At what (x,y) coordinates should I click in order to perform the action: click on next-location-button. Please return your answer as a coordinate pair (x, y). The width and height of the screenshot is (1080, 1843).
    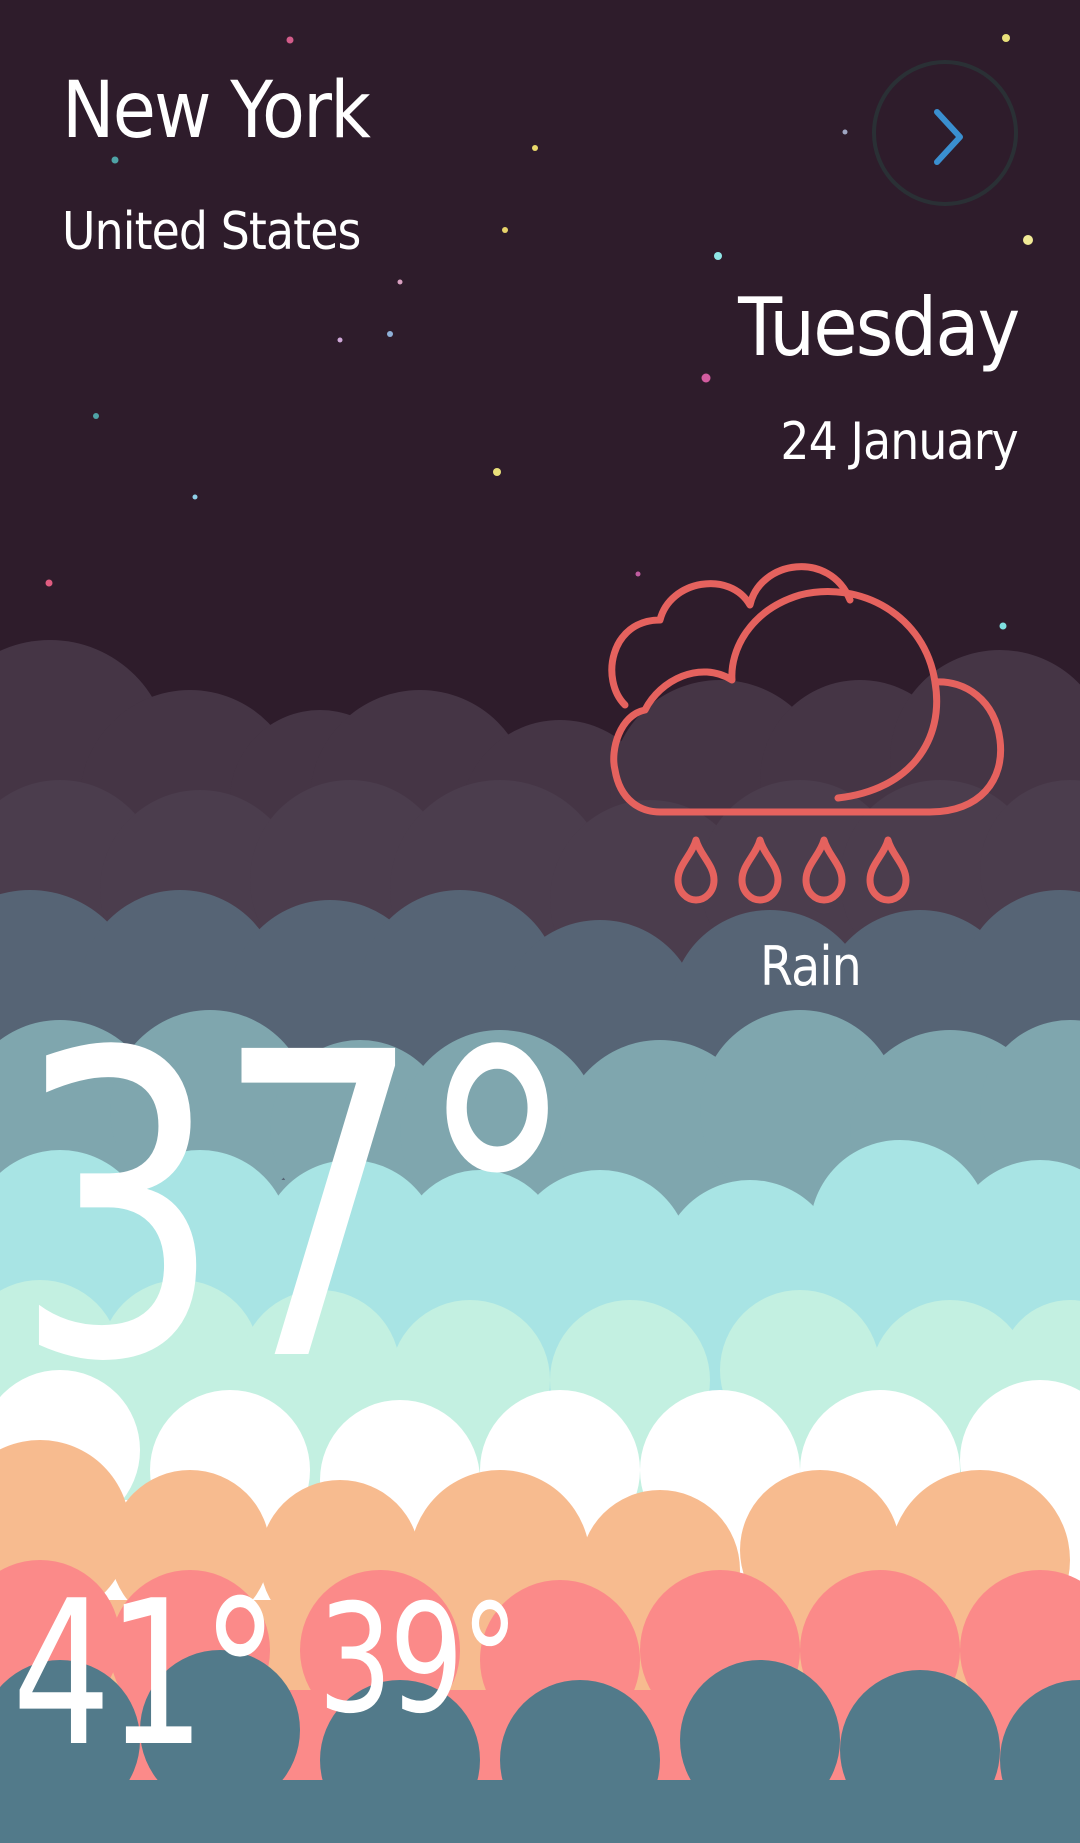
    Looking at the image, I should click on (945, 133).